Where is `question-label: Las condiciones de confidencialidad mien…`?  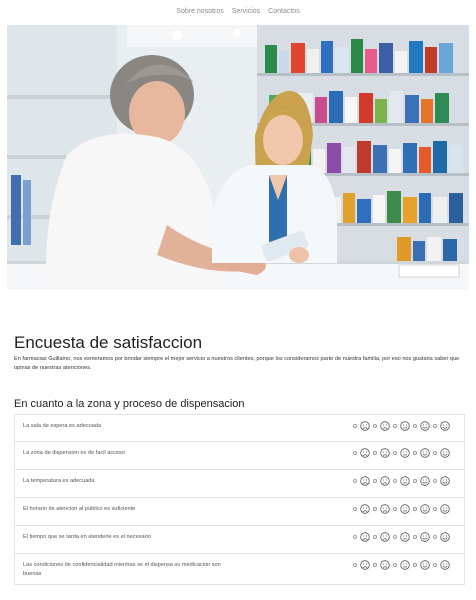 question-label: Las condiciones de confidencialidad mien… is located at coordinates (122, 569).